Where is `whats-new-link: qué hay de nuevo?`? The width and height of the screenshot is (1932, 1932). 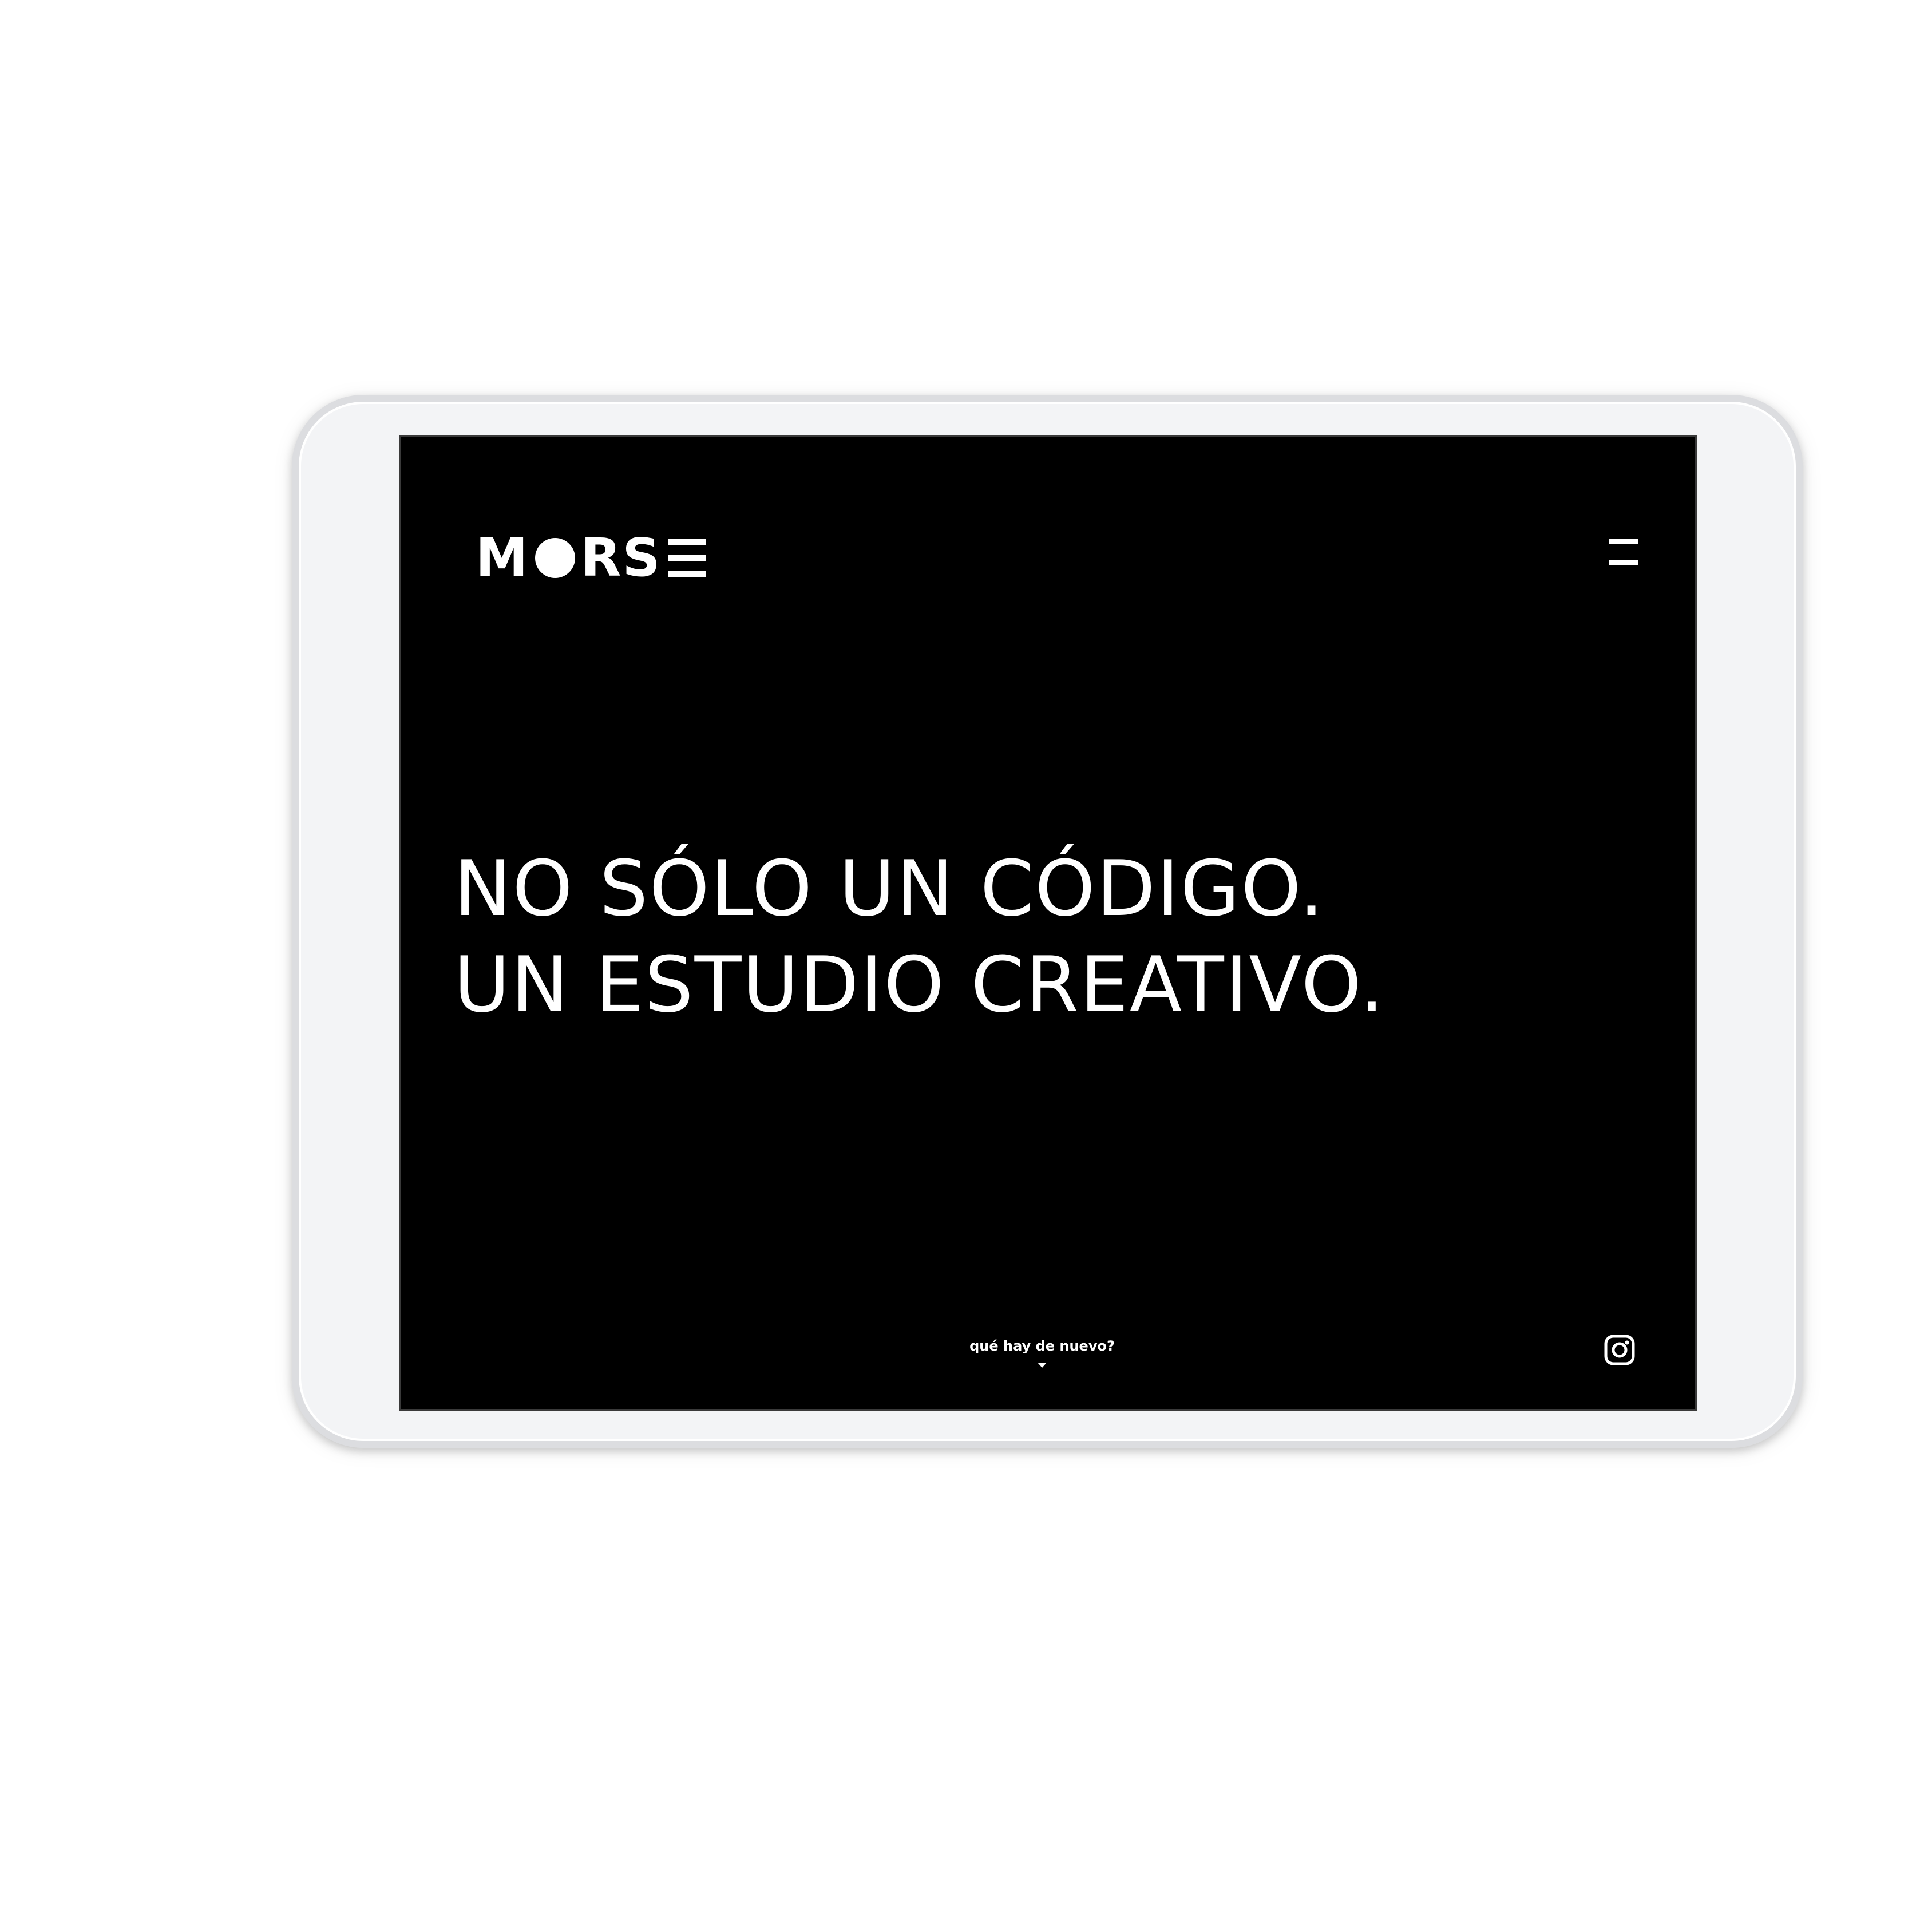
whats-new-link: qué hay de nuevo? is located at coordinates (1042, 1352).